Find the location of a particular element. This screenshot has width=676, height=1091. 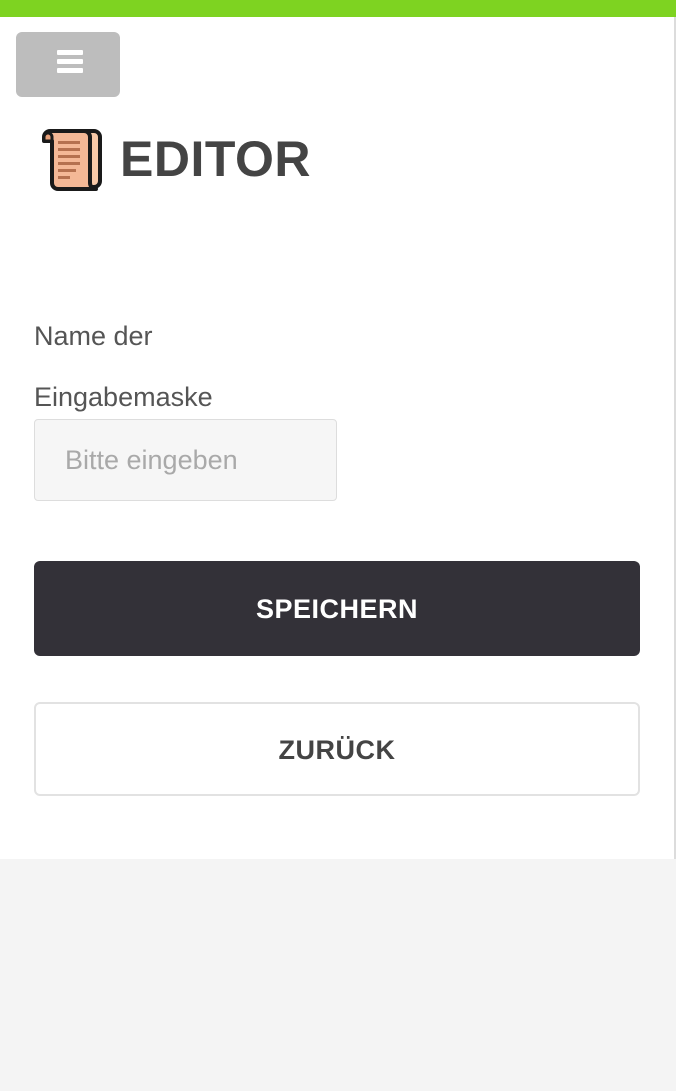

save-button: SPEICHERN is located at coordinates (337, 608).